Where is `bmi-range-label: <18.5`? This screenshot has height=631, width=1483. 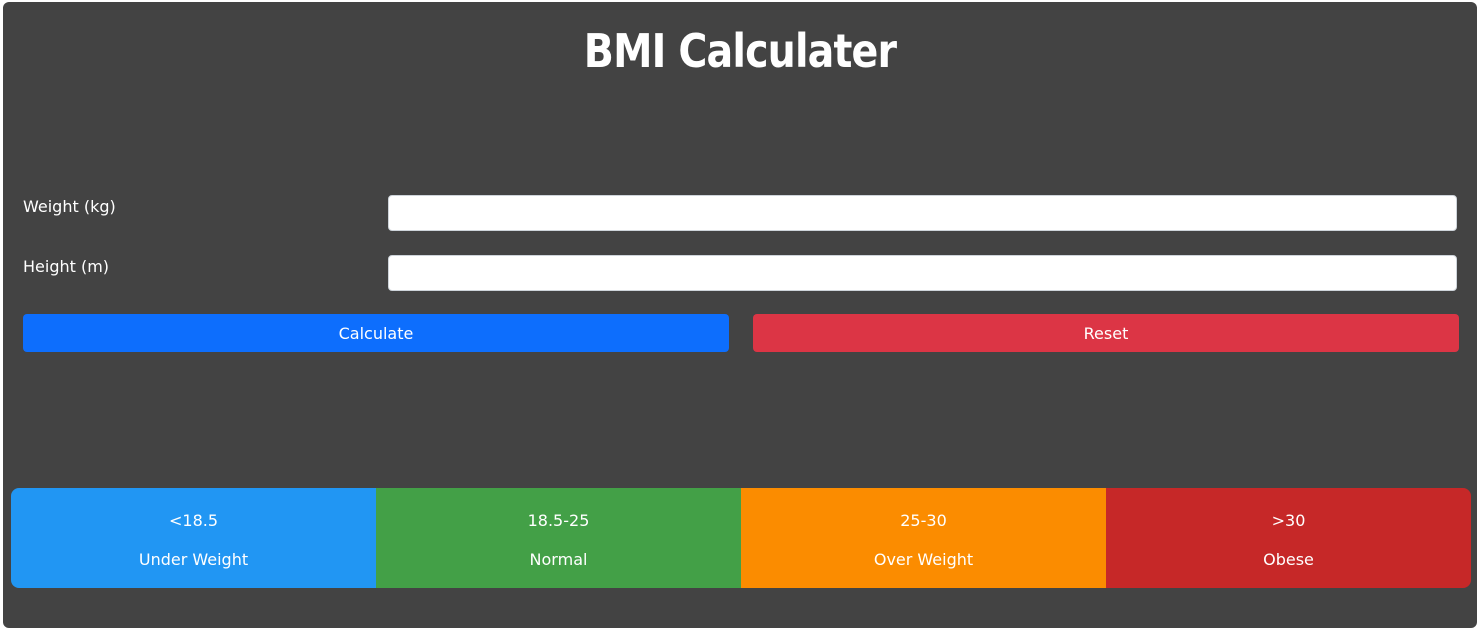
bmi-range-label: <18.5 is located at coordinates (193, 520).